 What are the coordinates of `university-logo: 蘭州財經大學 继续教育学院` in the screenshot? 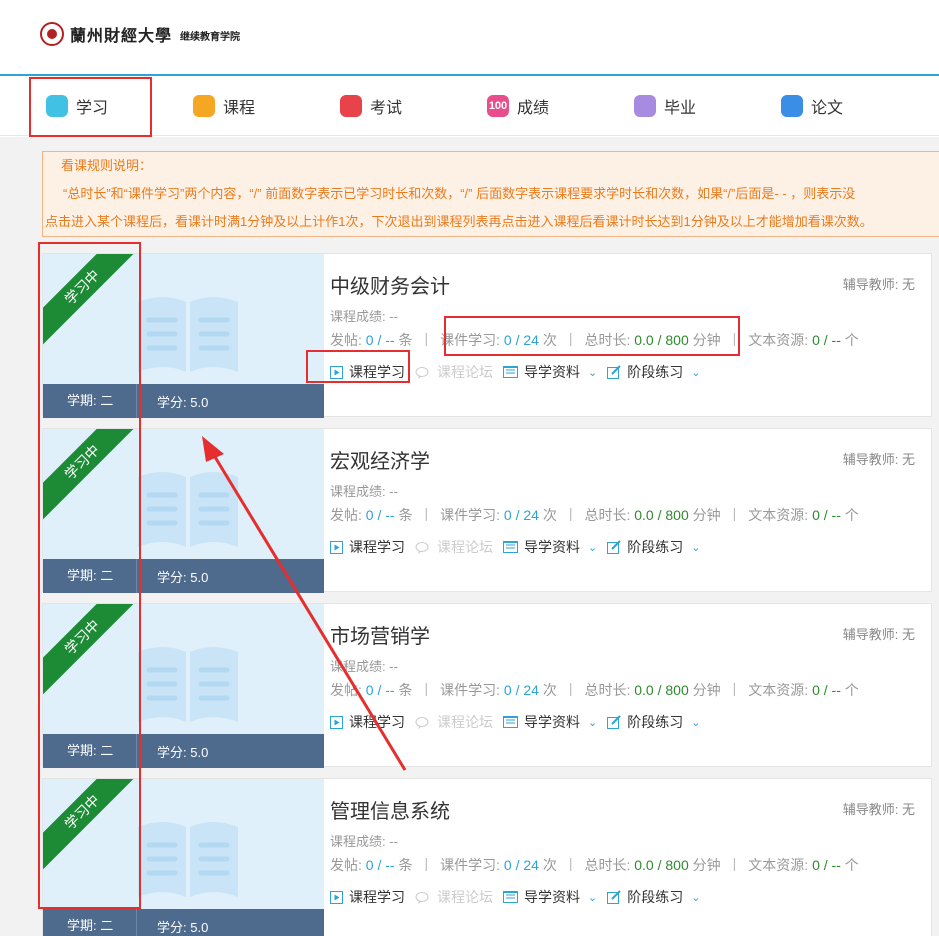 It's located at (140, 34).